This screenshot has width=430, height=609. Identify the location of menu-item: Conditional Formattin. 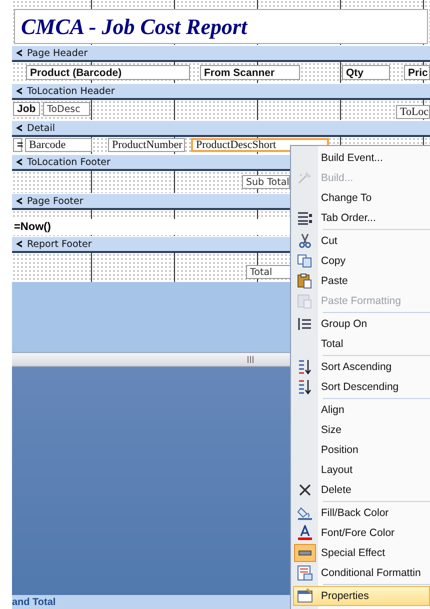
(361, 573).